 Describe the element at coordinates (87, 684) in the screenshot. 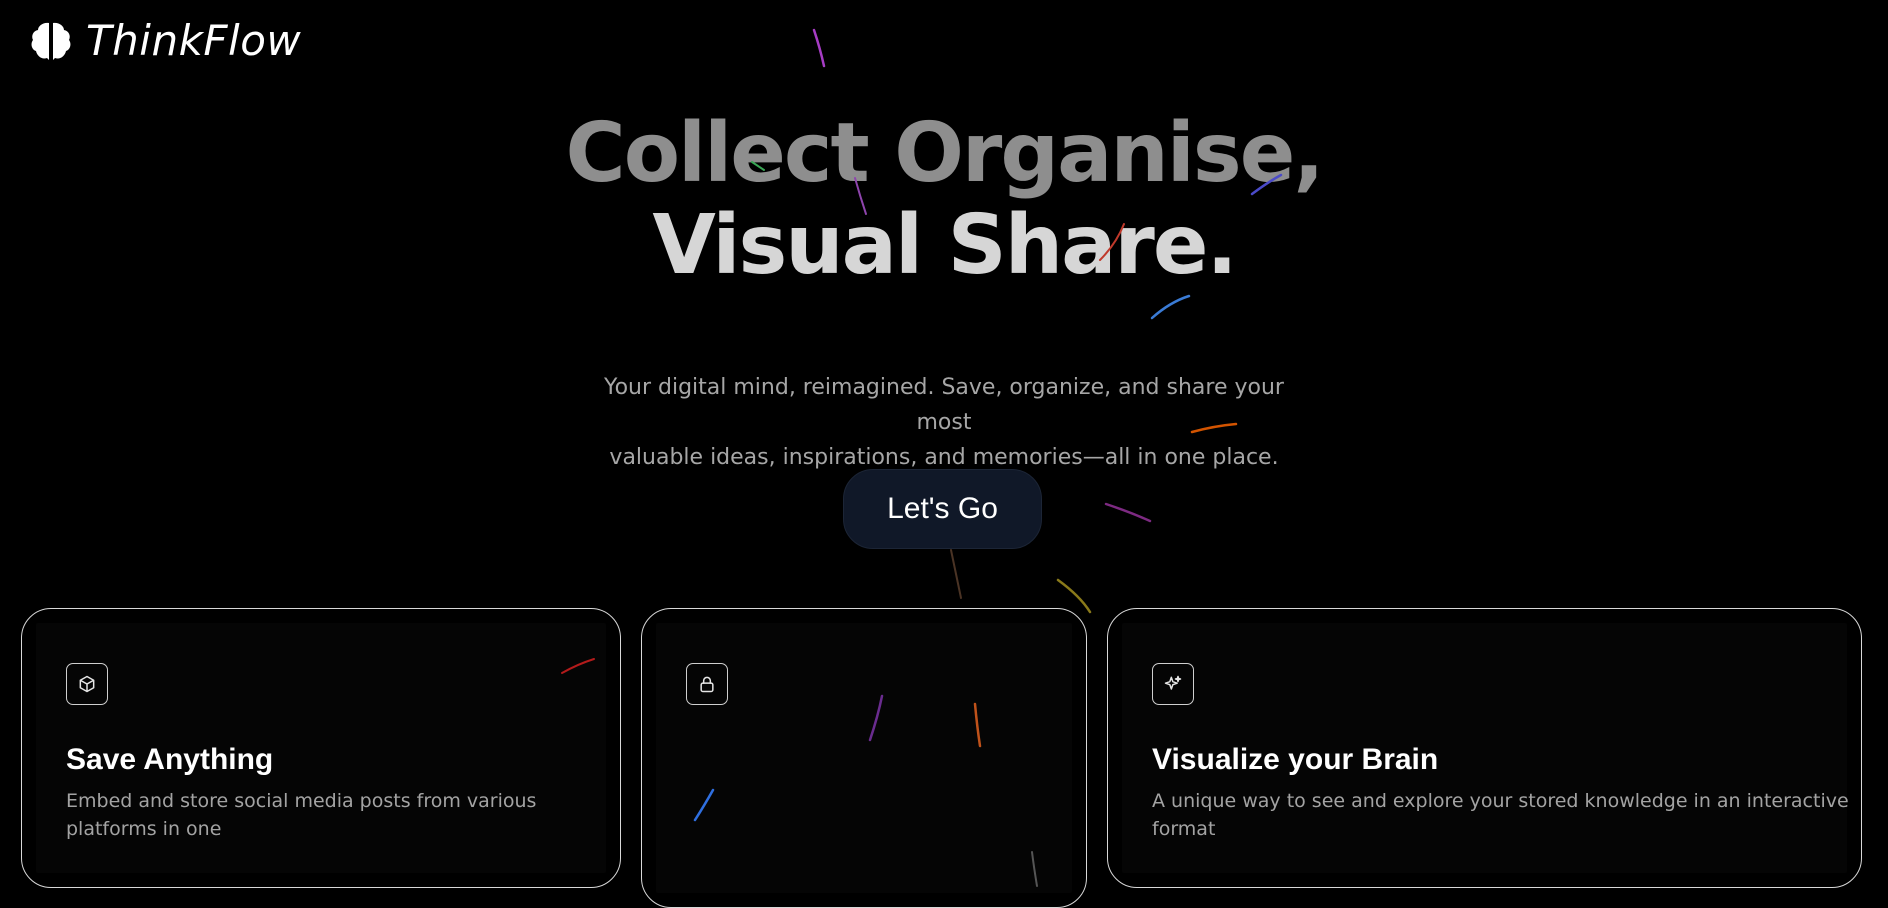

I see `cube-icon` at that location.